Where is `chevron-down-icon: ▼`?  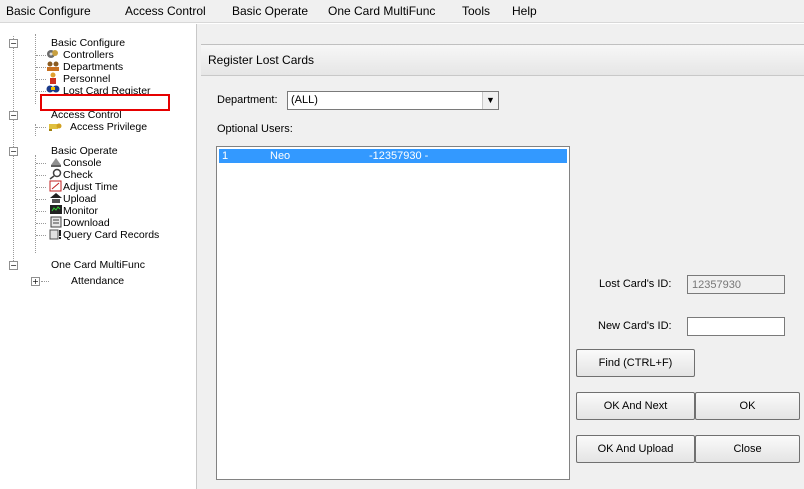
chevron-down-icon: ▼ is located at coordinates (490, 100).